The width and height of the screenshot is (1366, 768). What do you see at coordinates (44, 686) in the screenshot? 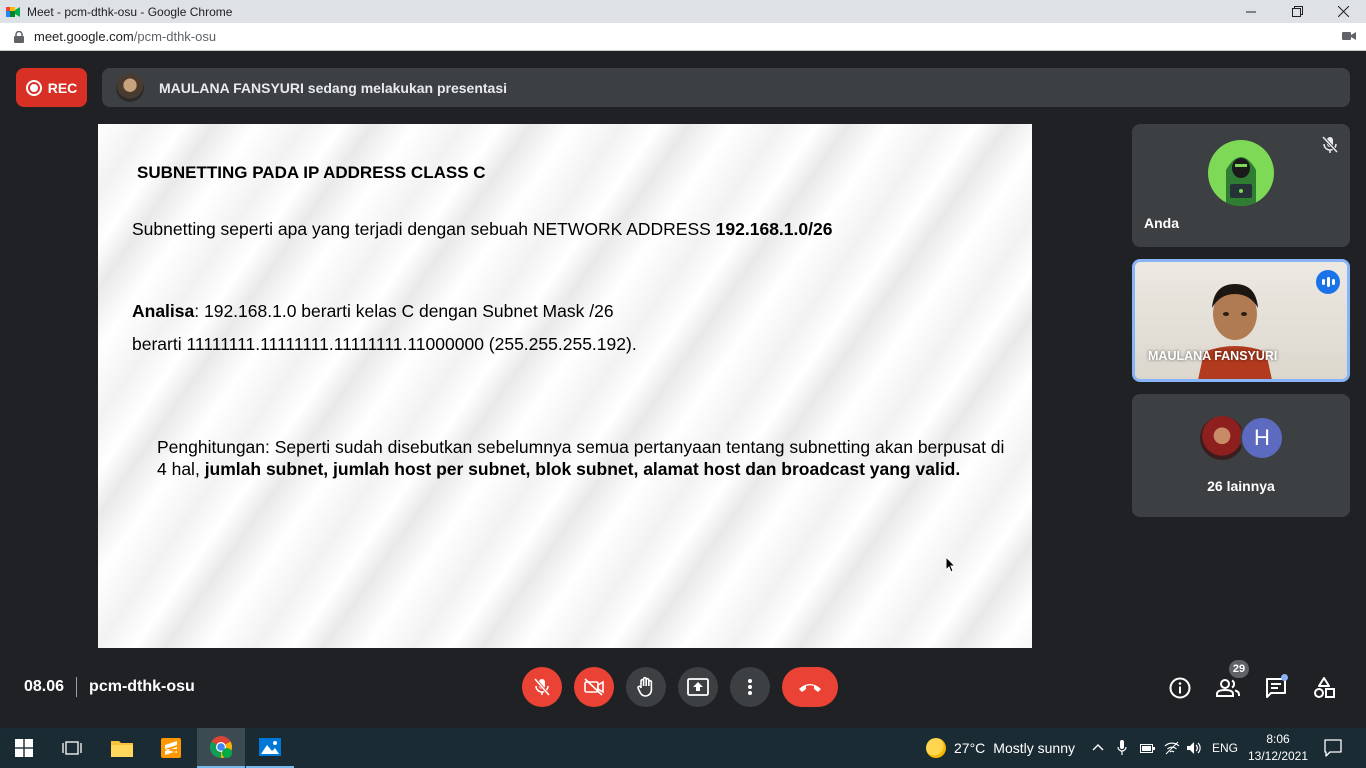
I see `meeting-time: 08.06` at bounding box center [44, 686].